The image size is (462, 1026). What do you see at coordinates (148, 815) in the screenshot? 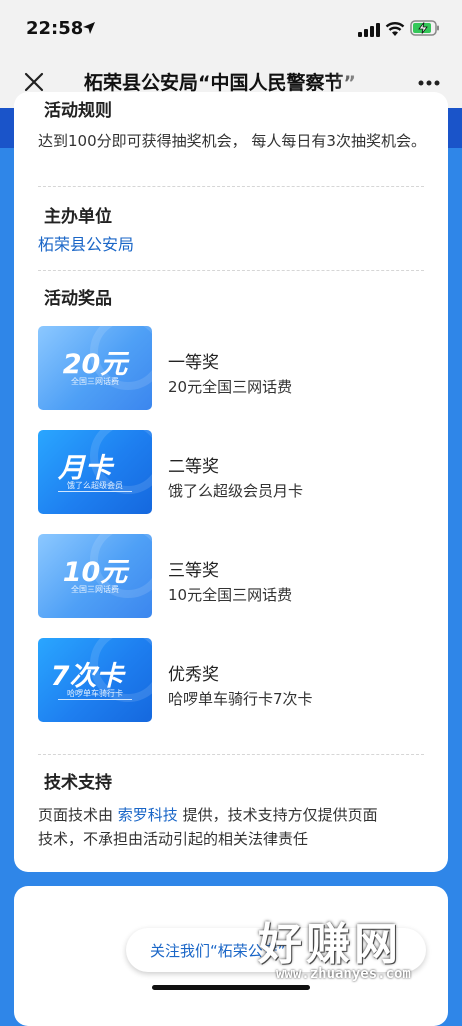
I see `tech-company-link: 索罗科技` at bounding box center [148, 815].